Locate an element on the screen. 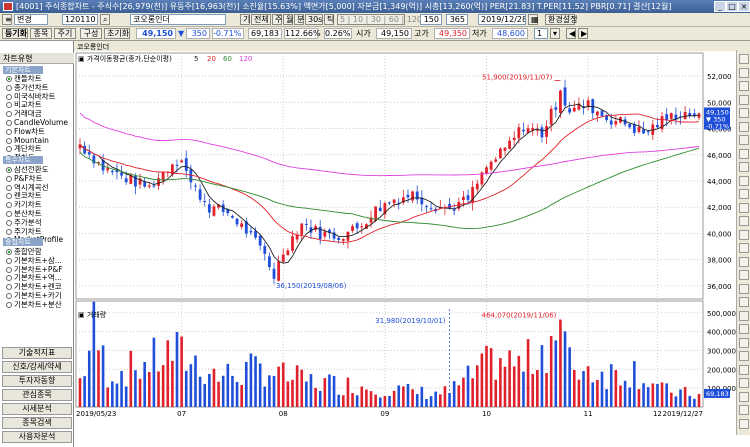  calendar-icon: ▦ is located at coordinates (533, 19).